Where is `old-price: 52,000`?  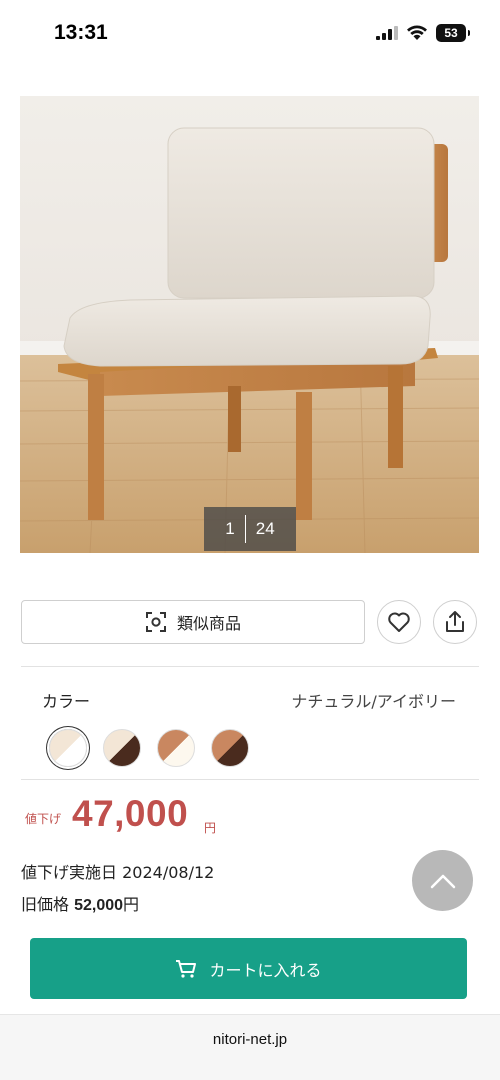
old-price: 52,000 is located at coordinates (99, 905).